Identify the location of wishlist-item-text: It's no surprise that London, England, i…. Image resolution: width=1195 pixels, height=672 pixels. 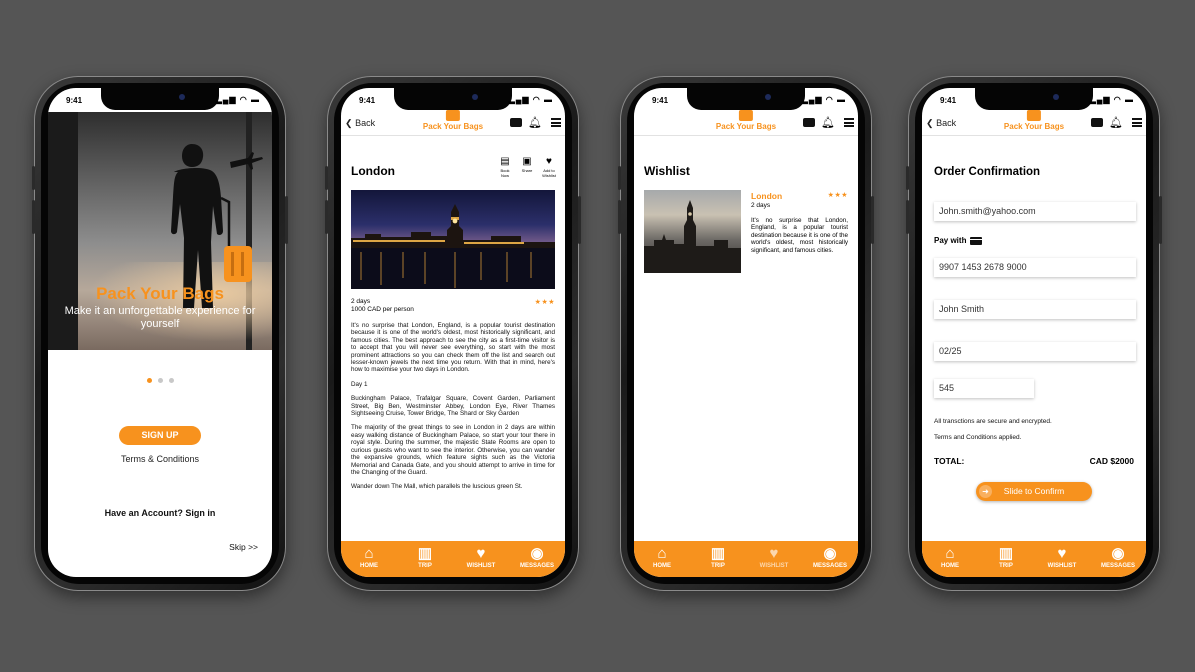
(799, 235).